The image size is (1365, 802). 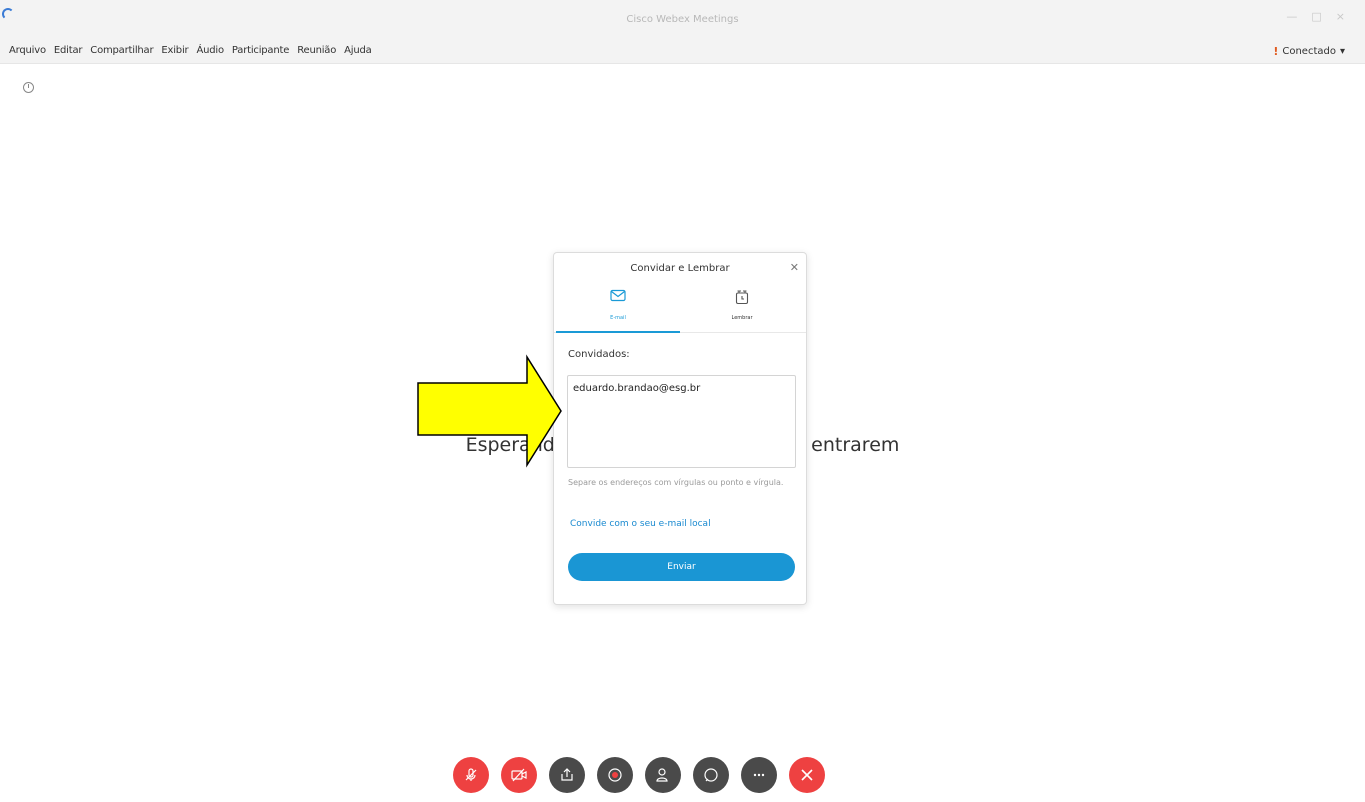 I want to click on menu-editar: Editar, so click(x=68, y=50).